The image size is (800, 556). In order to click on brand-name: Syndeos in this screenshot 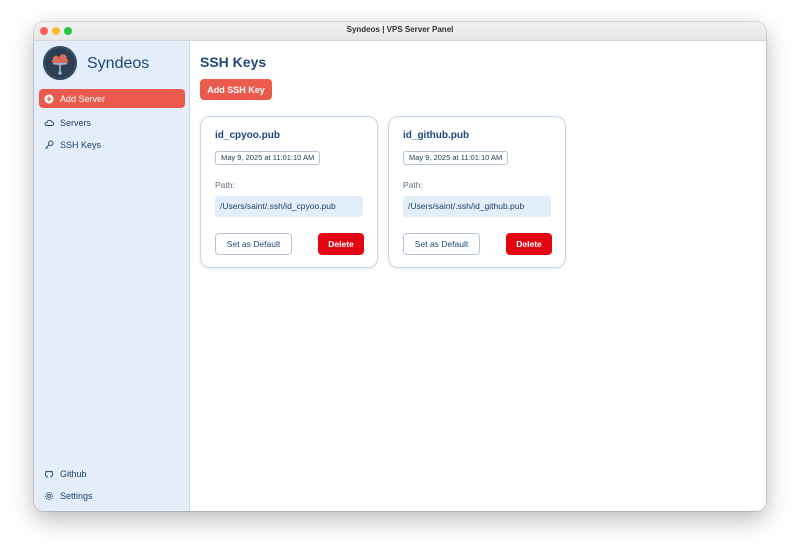, I will do `click(118, 63)`.